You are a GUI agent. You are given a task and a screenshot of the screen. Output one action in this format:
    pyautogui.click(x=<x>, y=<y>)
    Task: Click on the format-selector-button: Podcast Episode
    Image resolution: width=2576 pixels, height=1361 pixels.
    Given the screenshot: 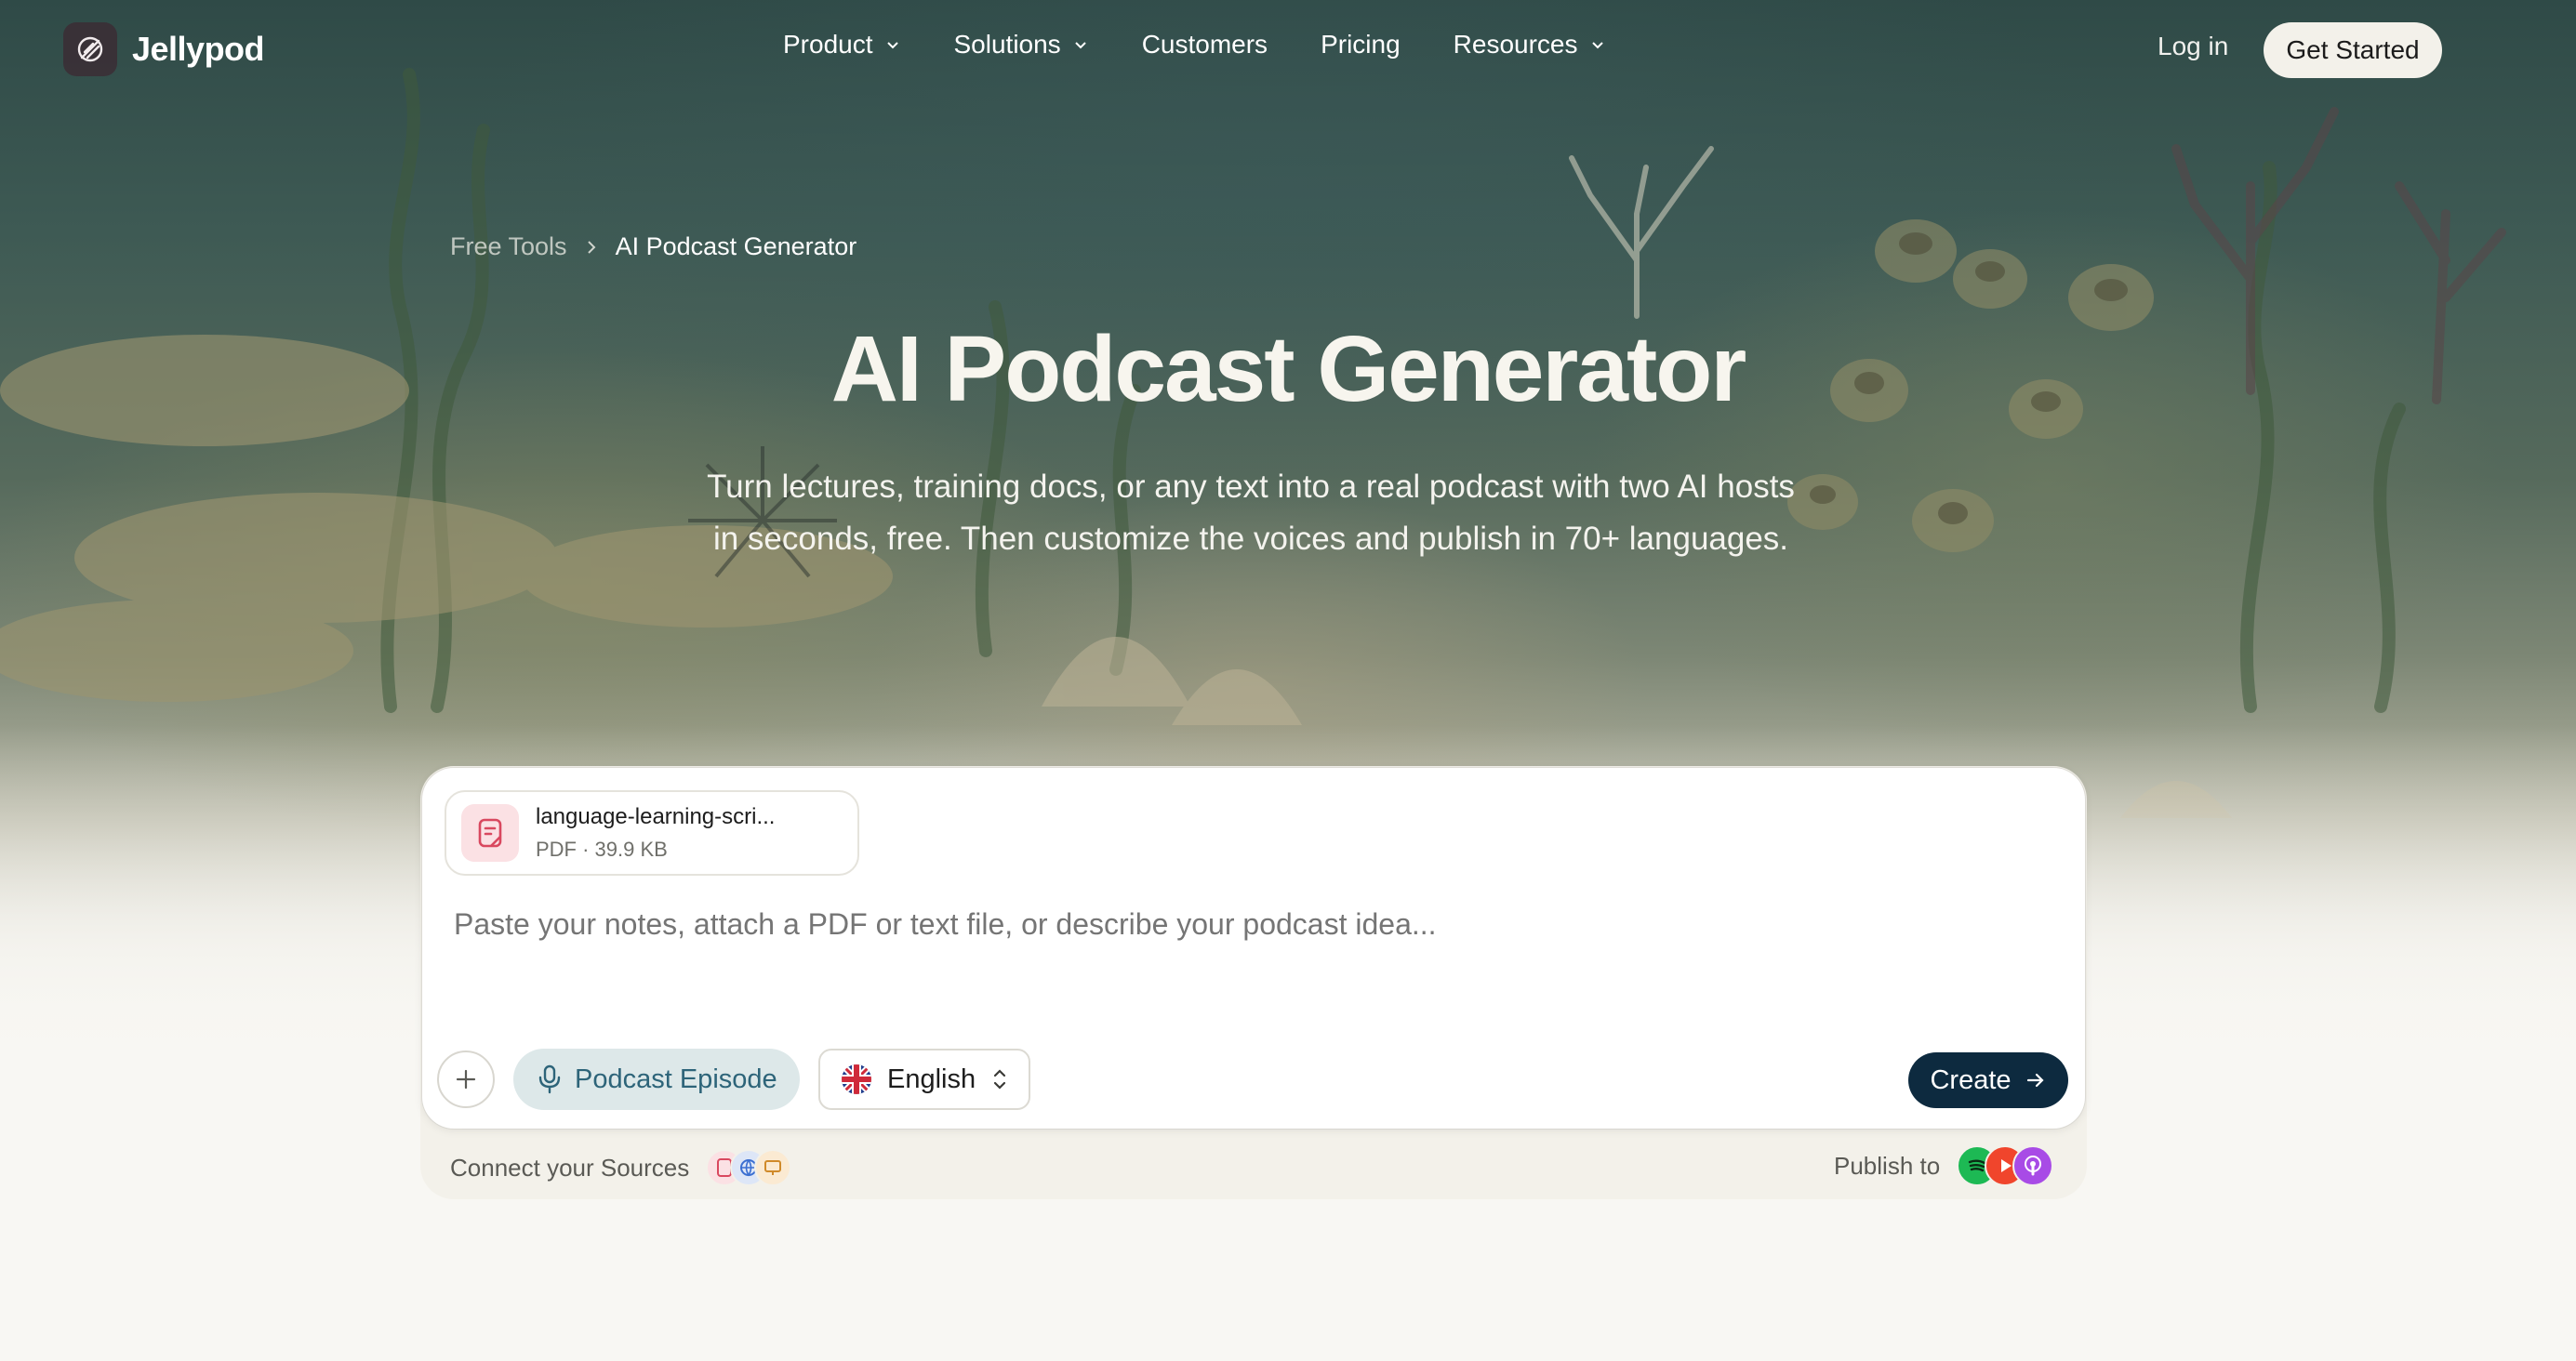 What is the action you would take?
    pyautogui.click(x=656, y=1079)
    